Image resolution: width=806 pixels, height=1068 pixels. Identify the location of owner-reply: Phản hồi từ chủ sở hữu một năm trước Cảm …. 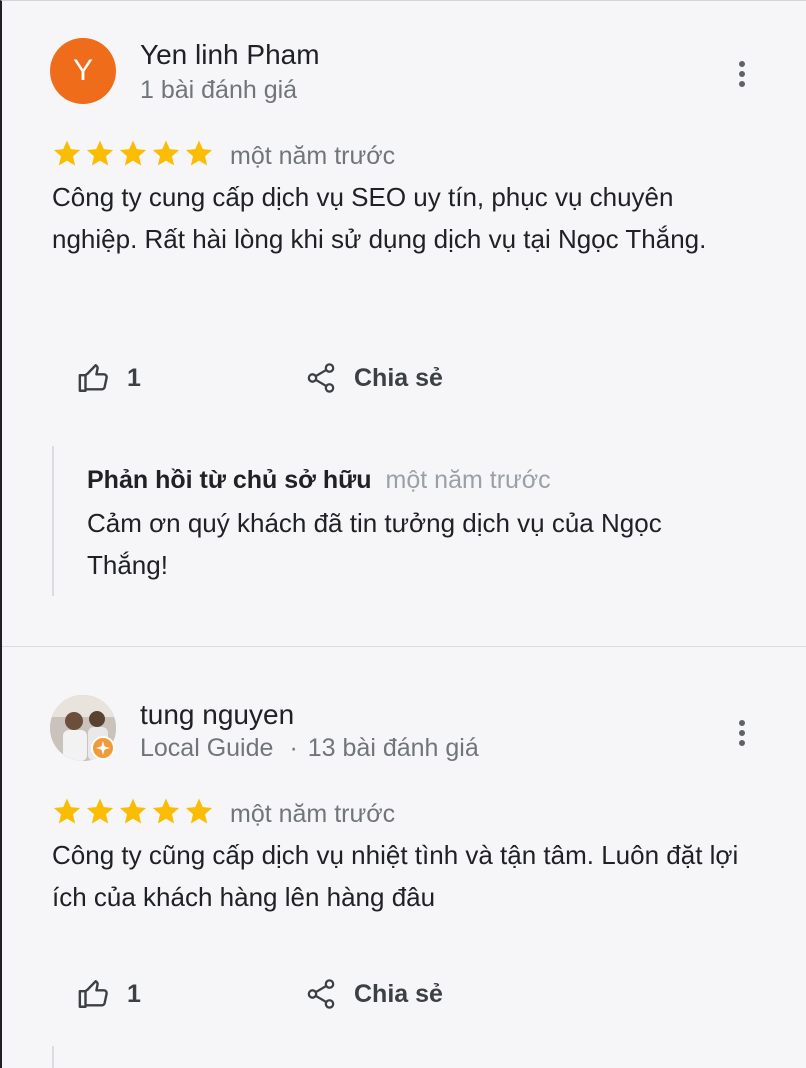
(402, 521).